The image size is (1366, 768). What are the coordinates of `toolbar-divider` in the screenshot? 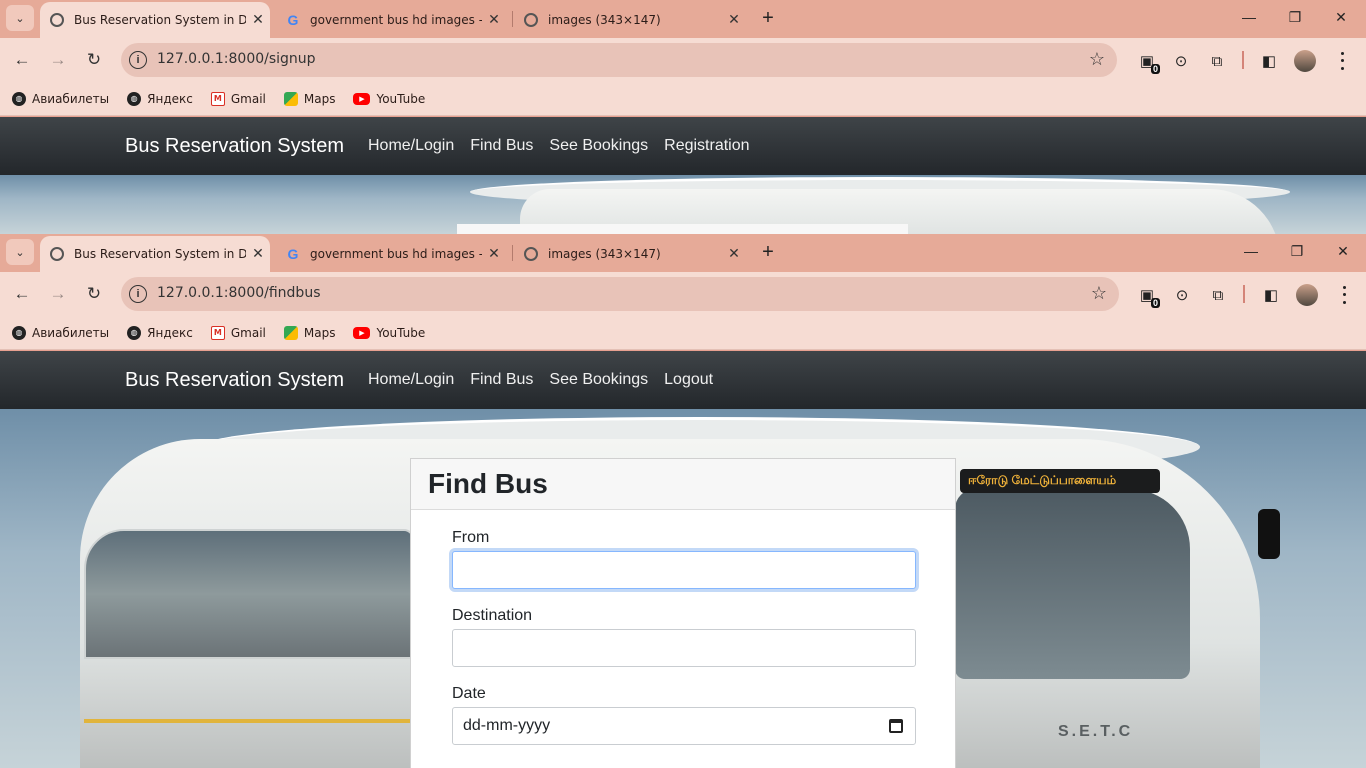 It's located at (1244, 294).